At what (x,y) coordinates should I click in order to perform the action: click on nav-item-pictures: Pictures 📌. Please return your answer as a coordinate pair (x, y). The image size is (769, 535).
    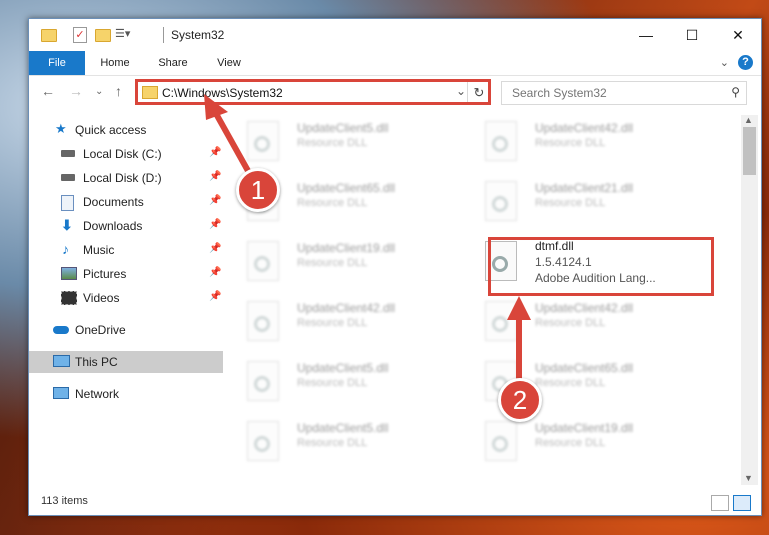
    Looking at the image, I should click on (126, 274).